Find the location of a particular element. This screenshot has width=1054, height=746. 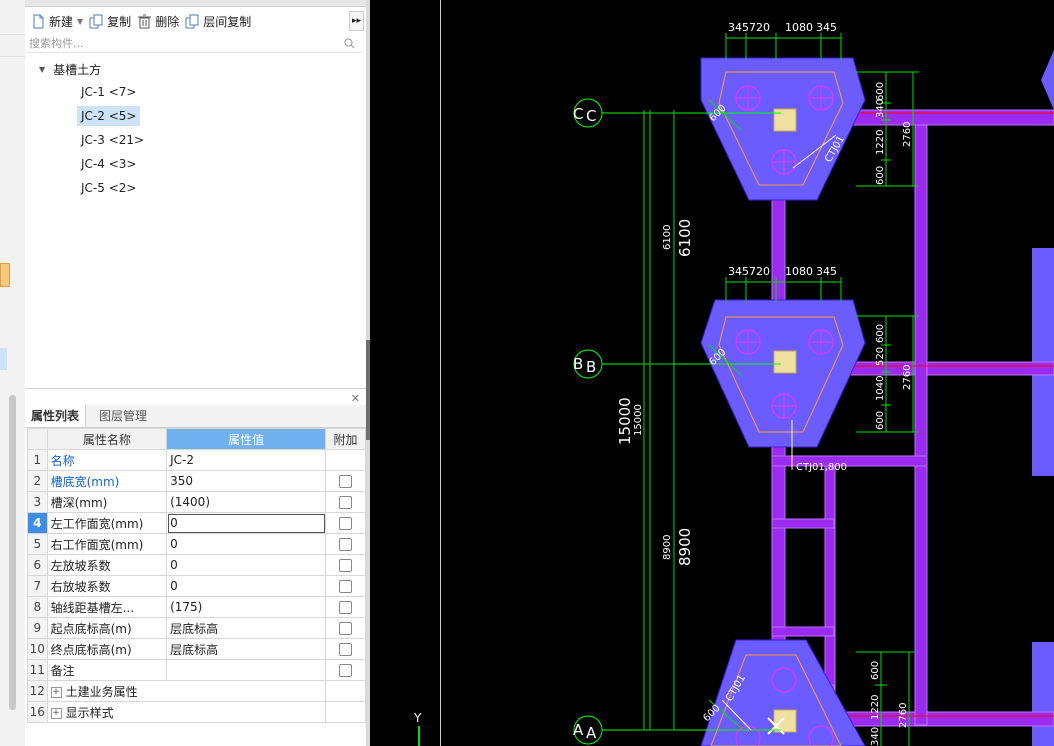

row-number: 12 is located at coordinates (37, 691).